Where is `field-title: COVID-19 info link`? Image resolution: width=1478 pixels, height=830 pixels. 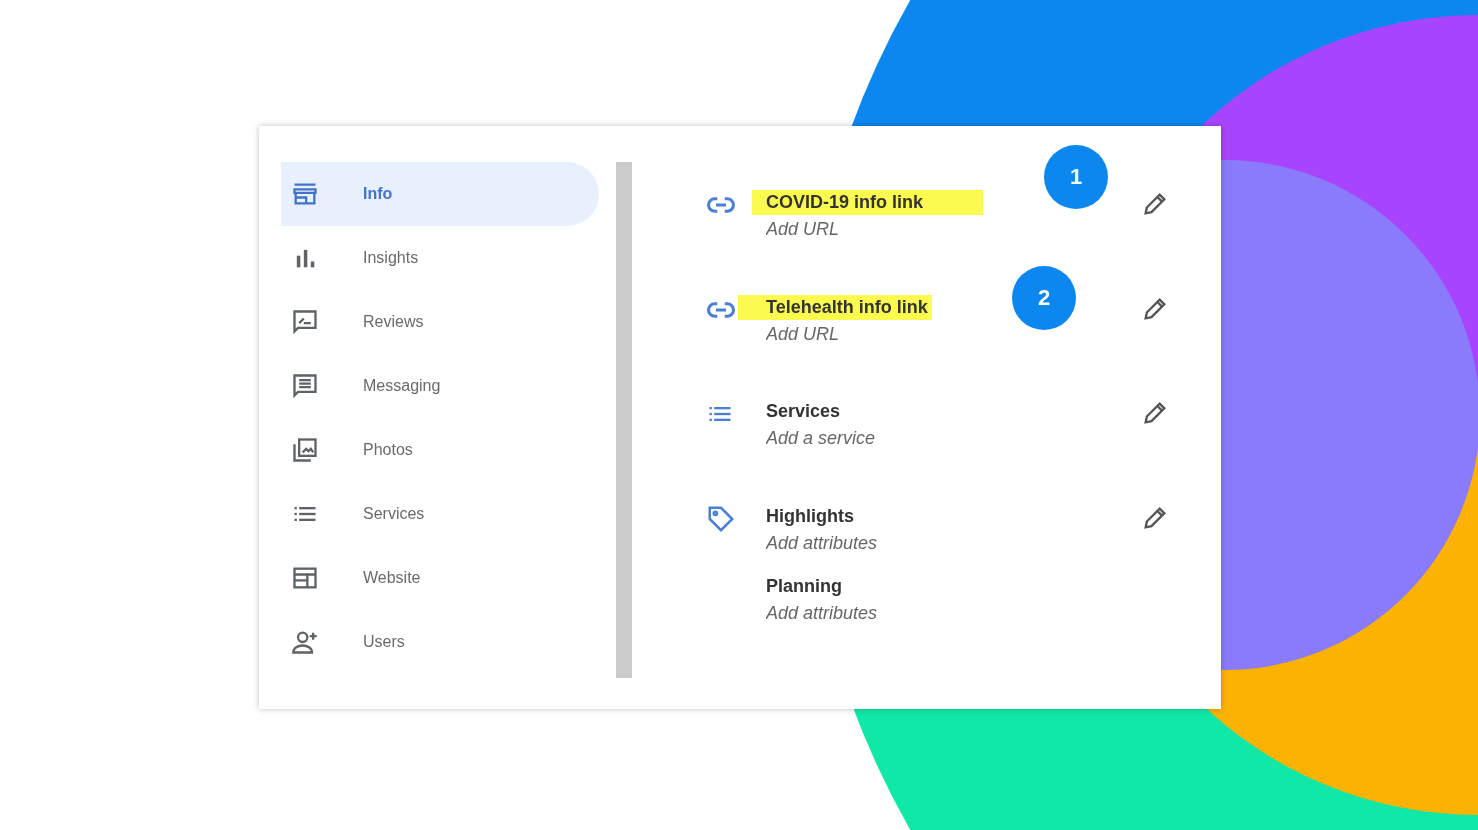 field-title: COVID-19 info link is located at coordinates (868, 202).